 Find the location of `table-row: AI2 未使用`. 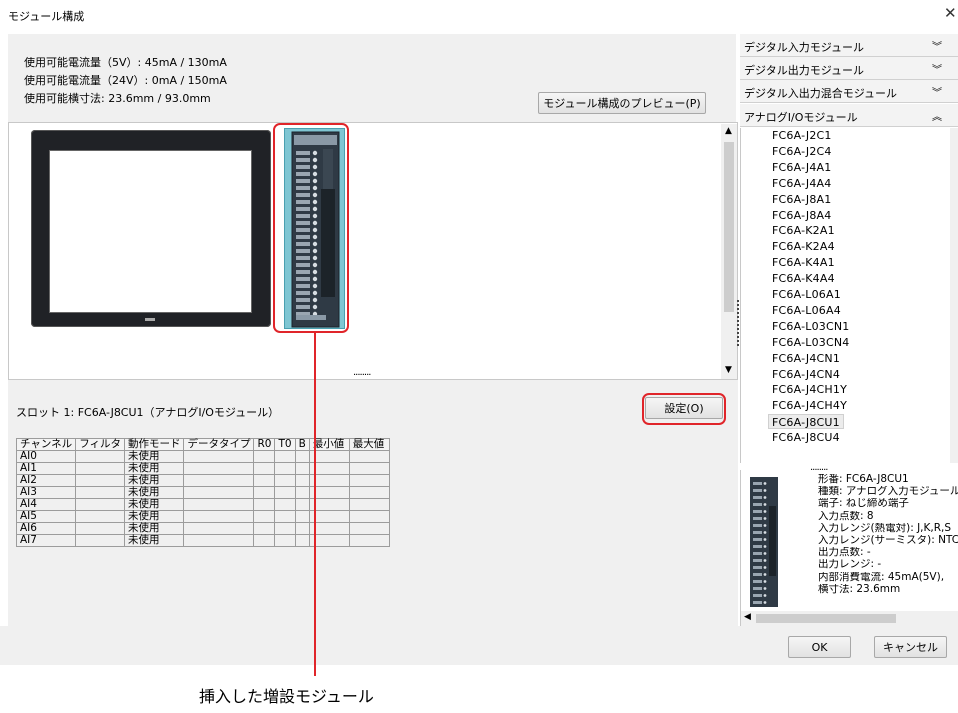

table-row: AI2 未使用 is located at coordinates (202, 480).